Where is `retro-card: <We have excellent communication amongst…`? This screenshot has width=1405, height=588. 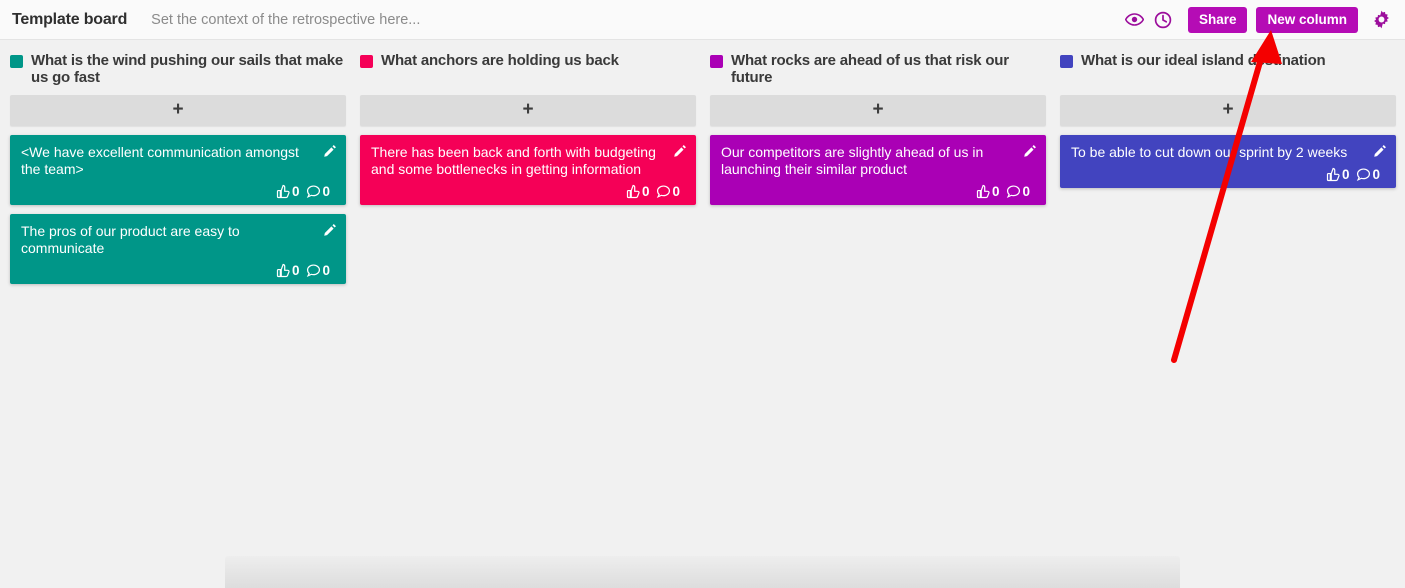
retro-card: <We have excellent communication amongst… is located at coordinates (178, 170).